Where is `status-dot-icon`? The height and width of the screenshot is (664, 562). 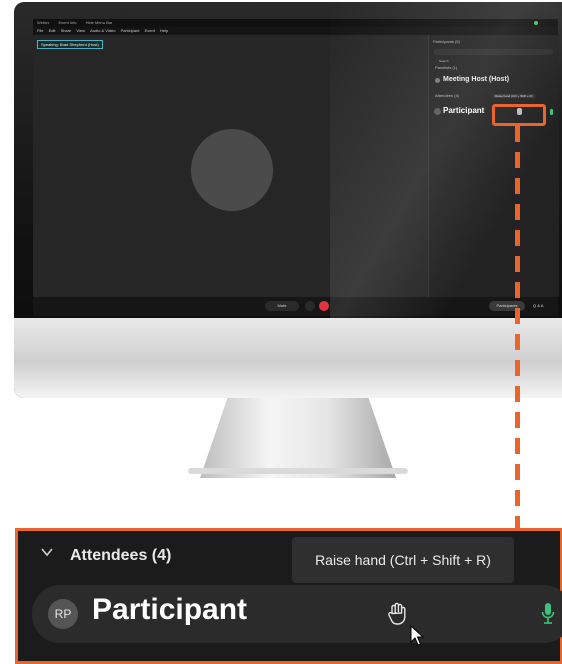 status-dot-icon is located at coordinates (536, 23).